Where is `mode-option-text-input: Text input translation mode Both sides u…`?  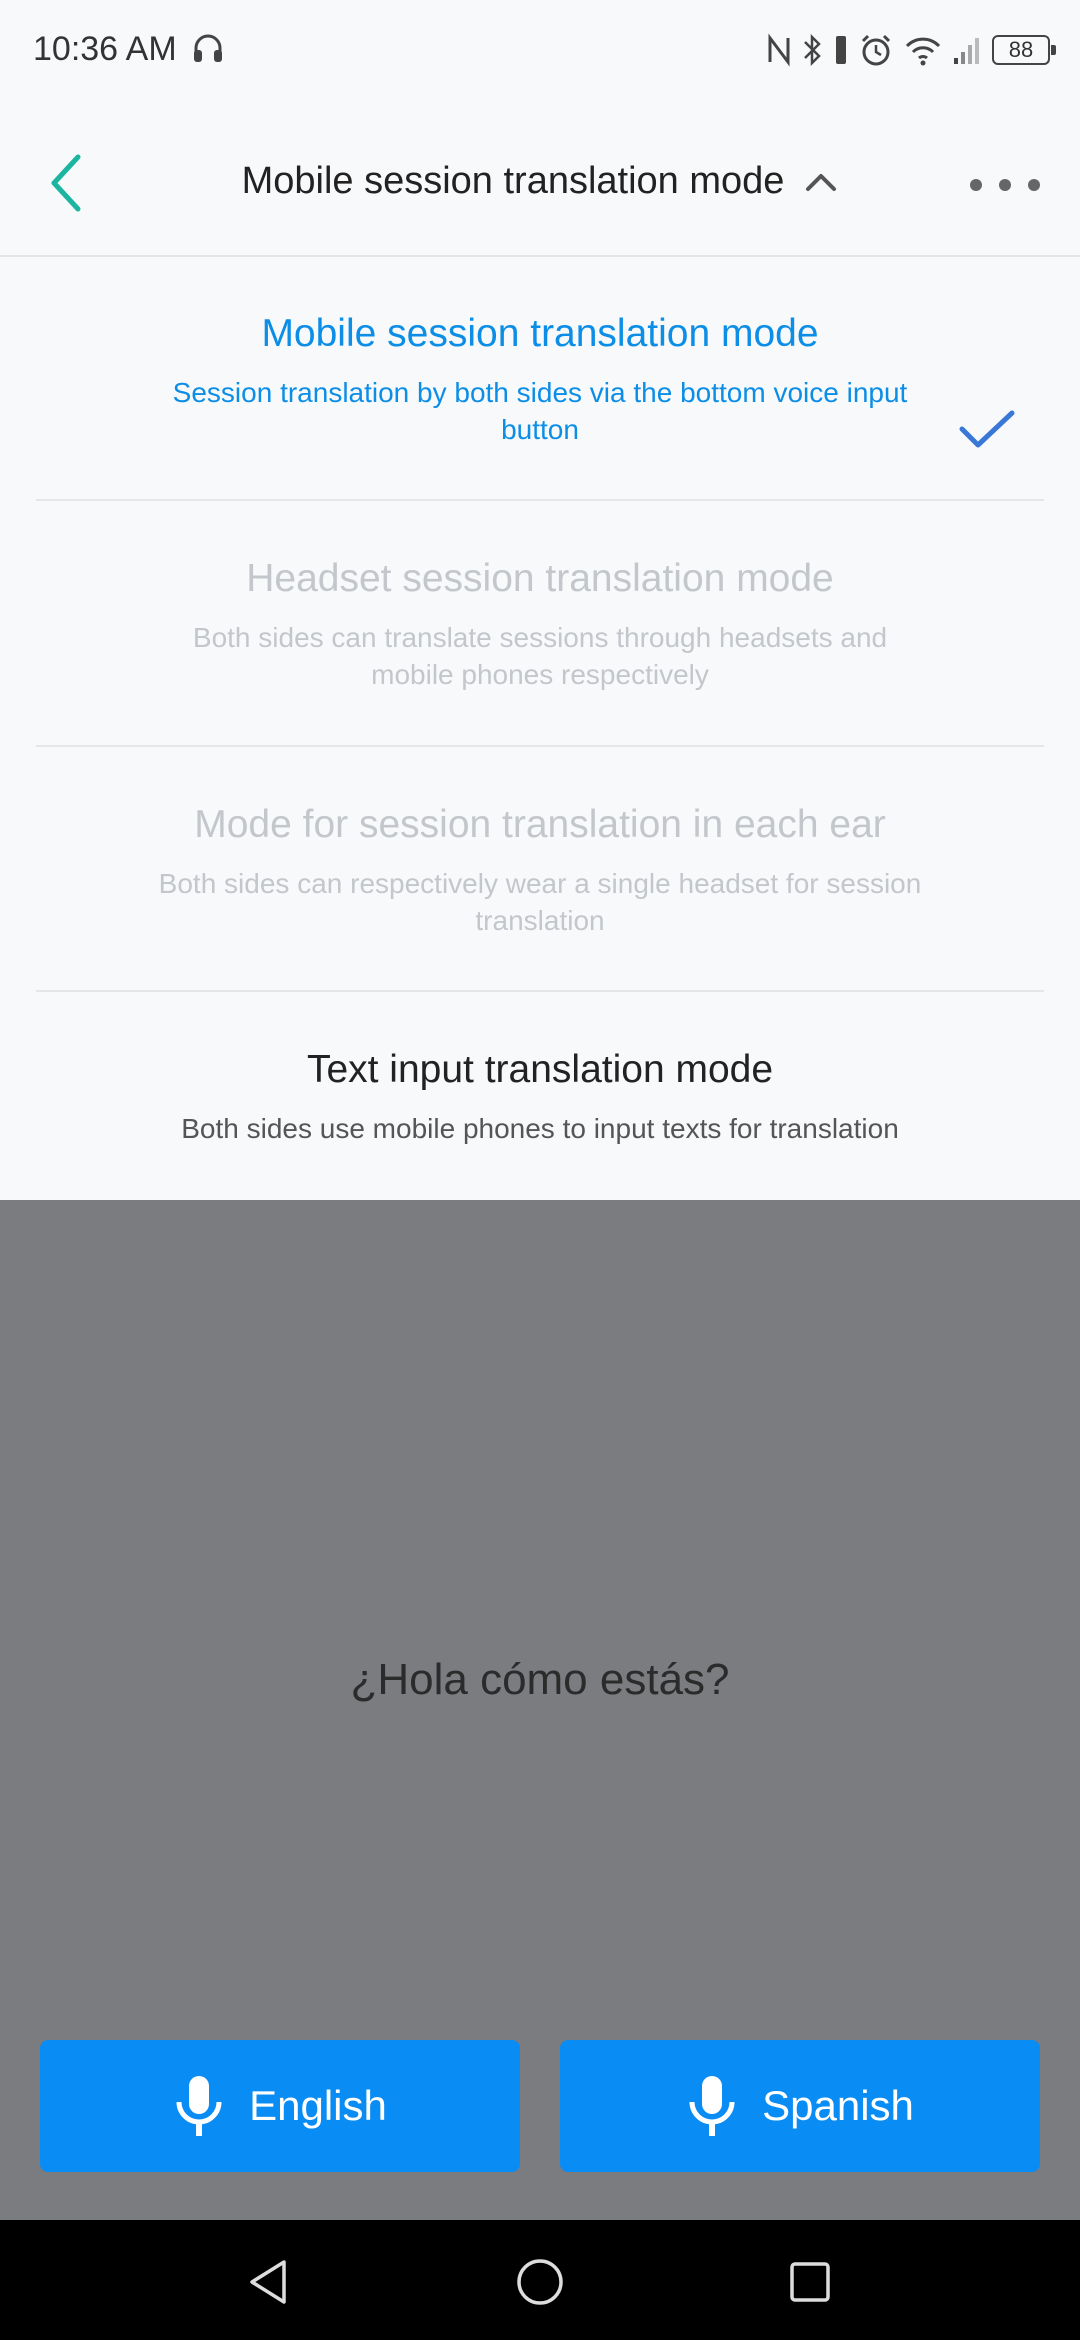
mode-option-text-input: Text input translation mode Both sides u… is located at coordinates (540, 1097).